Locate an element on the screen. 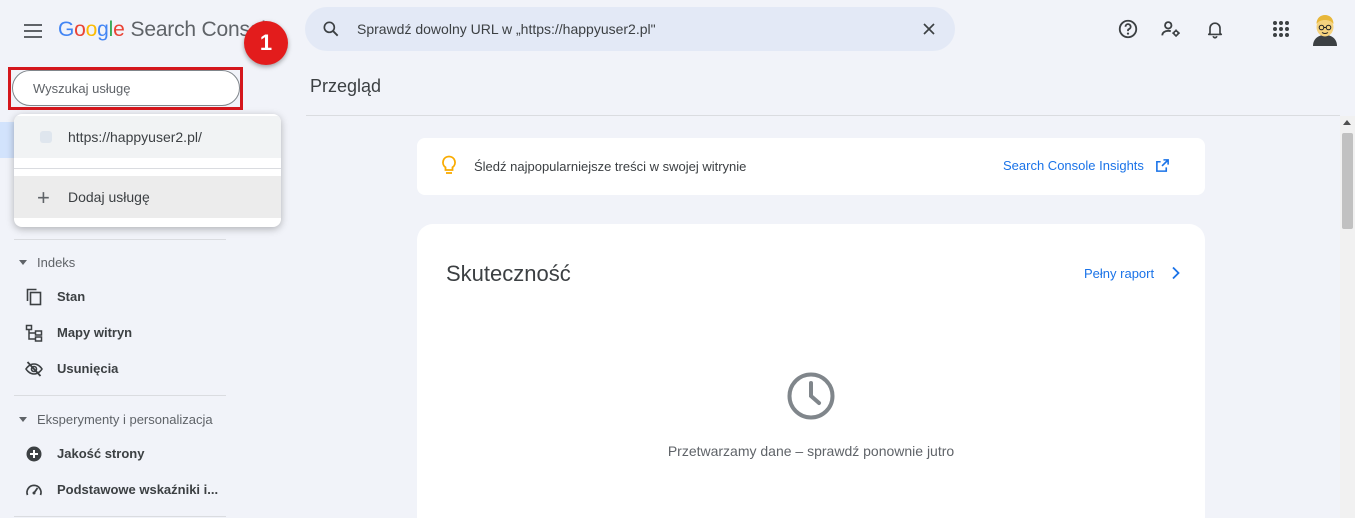 This screenshot has width=1355, height=518. removals-icon is located at coordinates (34, 369).